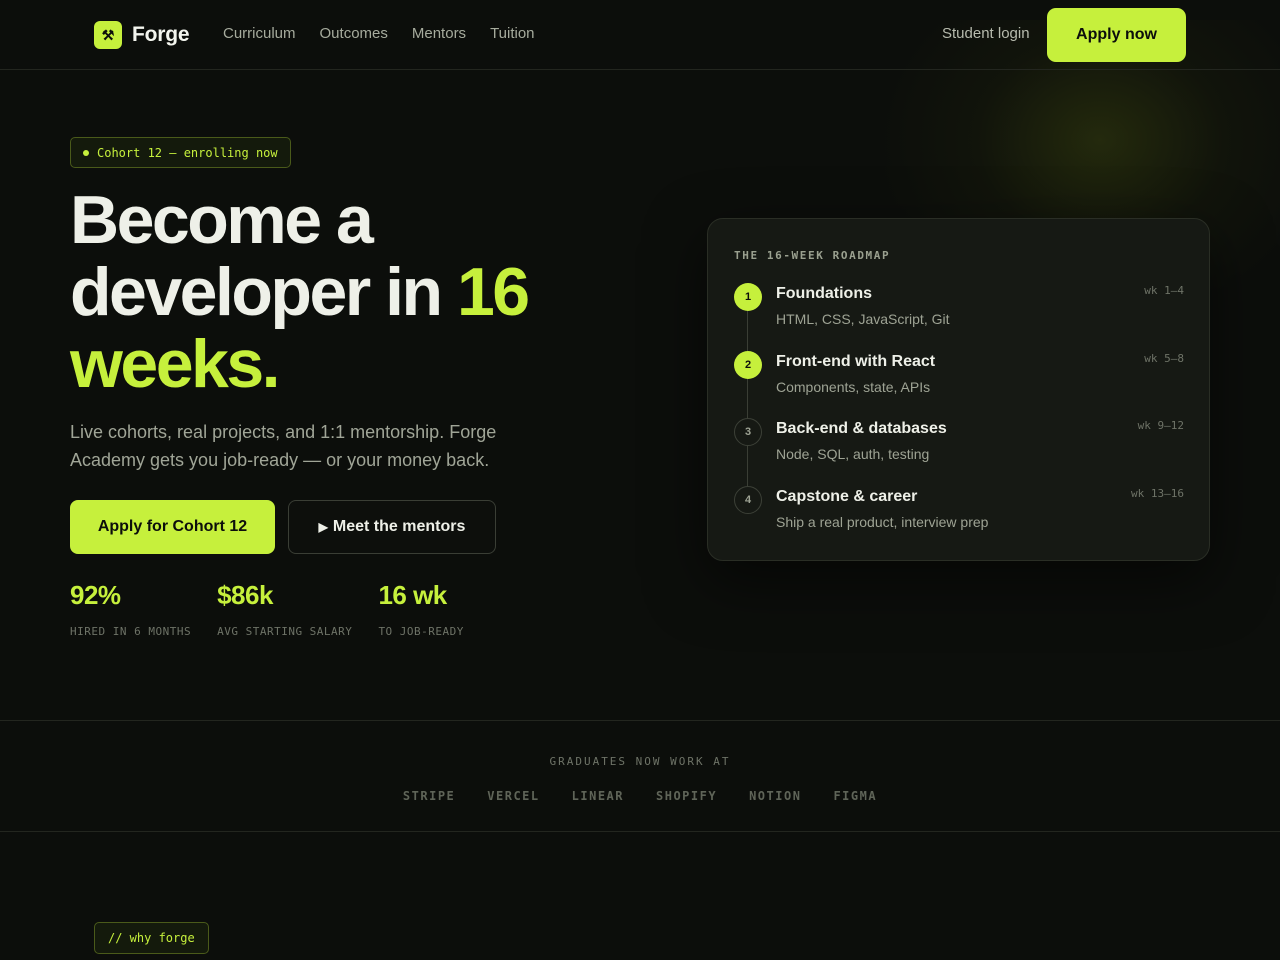  Describe the element at coordinates (130, 609) in the screenshot. I see `stat-hired: 92% HIRED IN 6 MONTHS` at that location.